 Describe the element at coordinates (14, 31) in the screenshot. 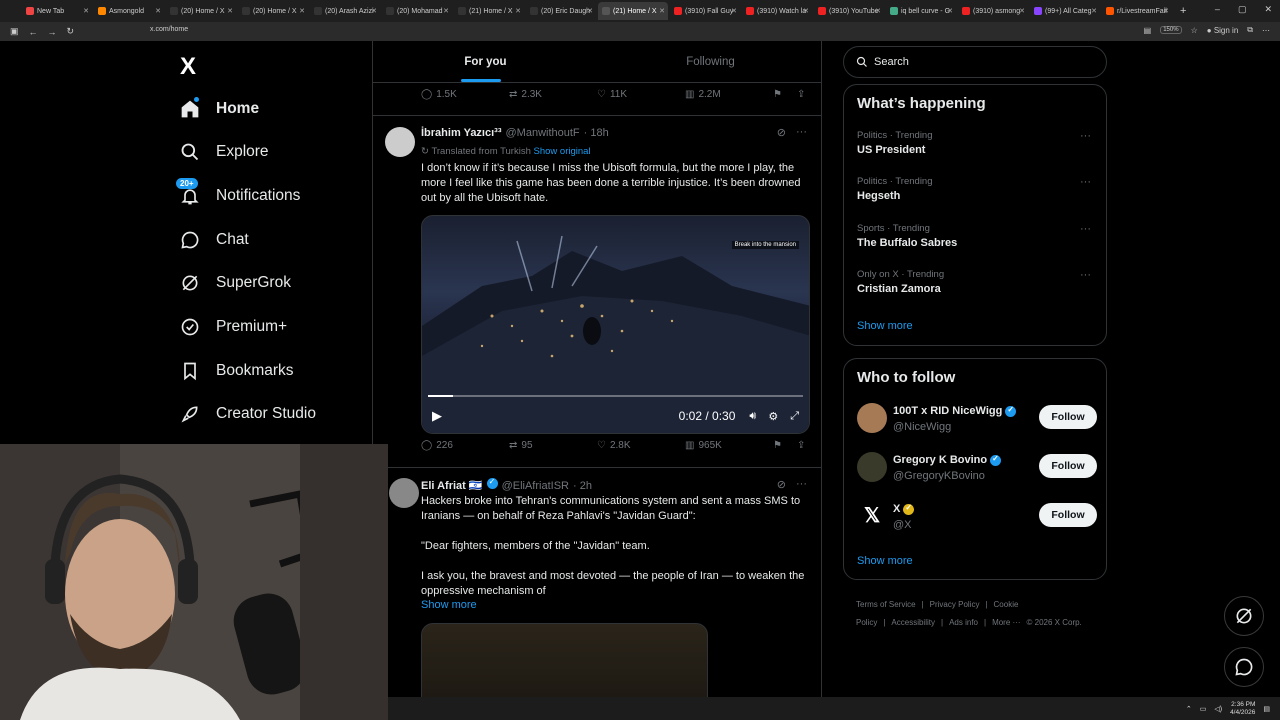

I see `sidebar-toggle-icon: ▣` at that location.